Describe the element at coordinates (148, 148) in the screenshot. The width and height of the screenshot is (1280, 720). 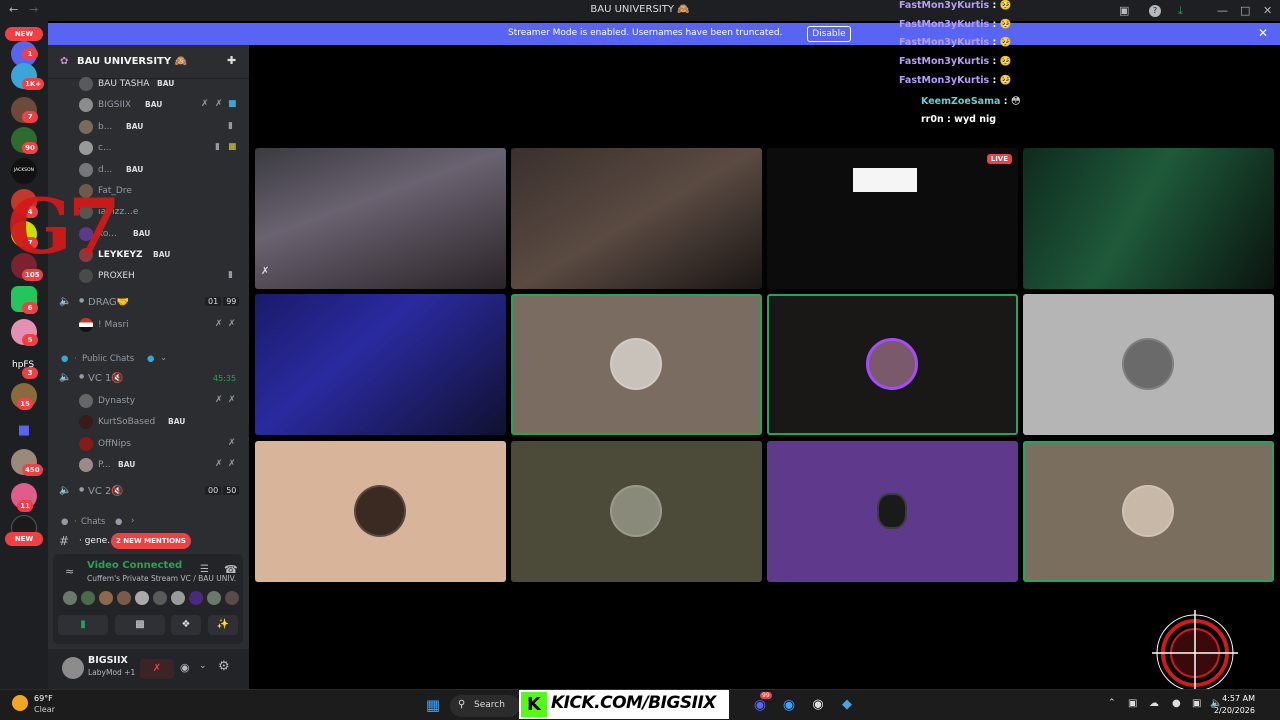
I see `voice-member: c... ▮ ■` at that location.